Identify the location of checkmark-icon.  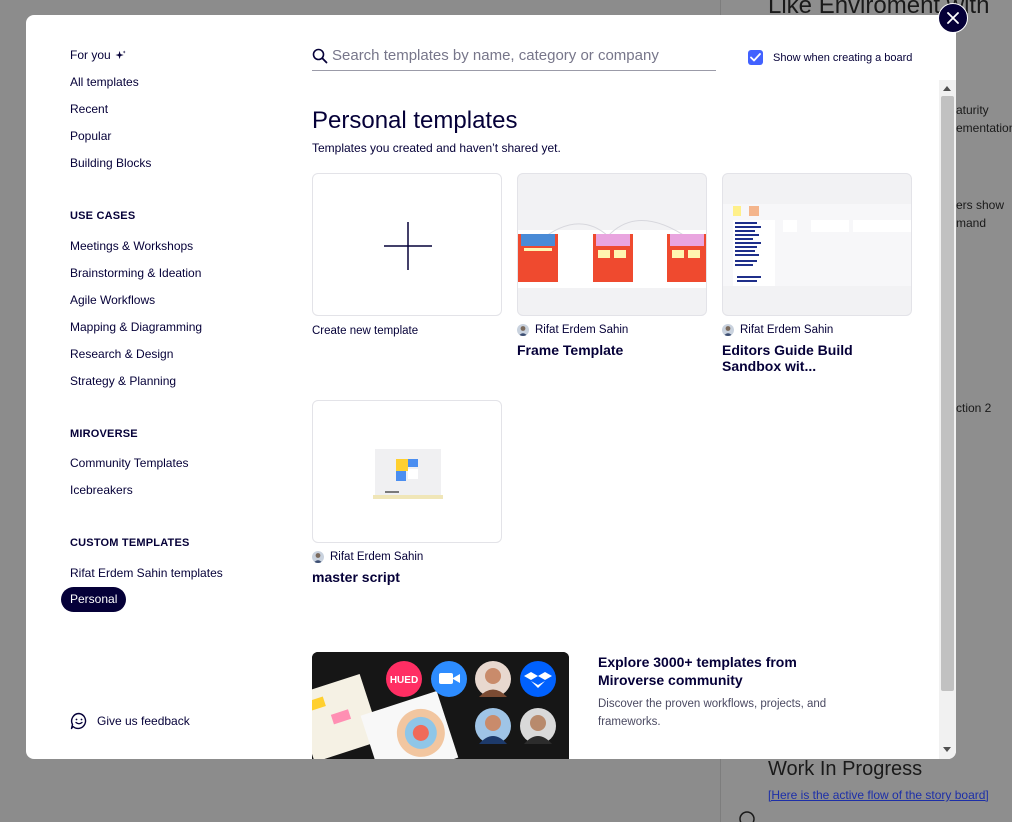
(755, 57).